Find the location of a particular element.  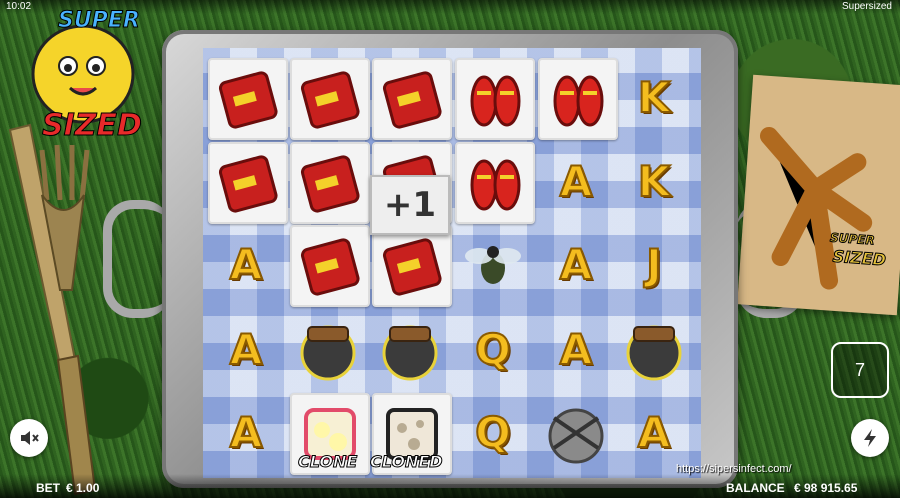

sound-button is located at coordinates (29, 438).